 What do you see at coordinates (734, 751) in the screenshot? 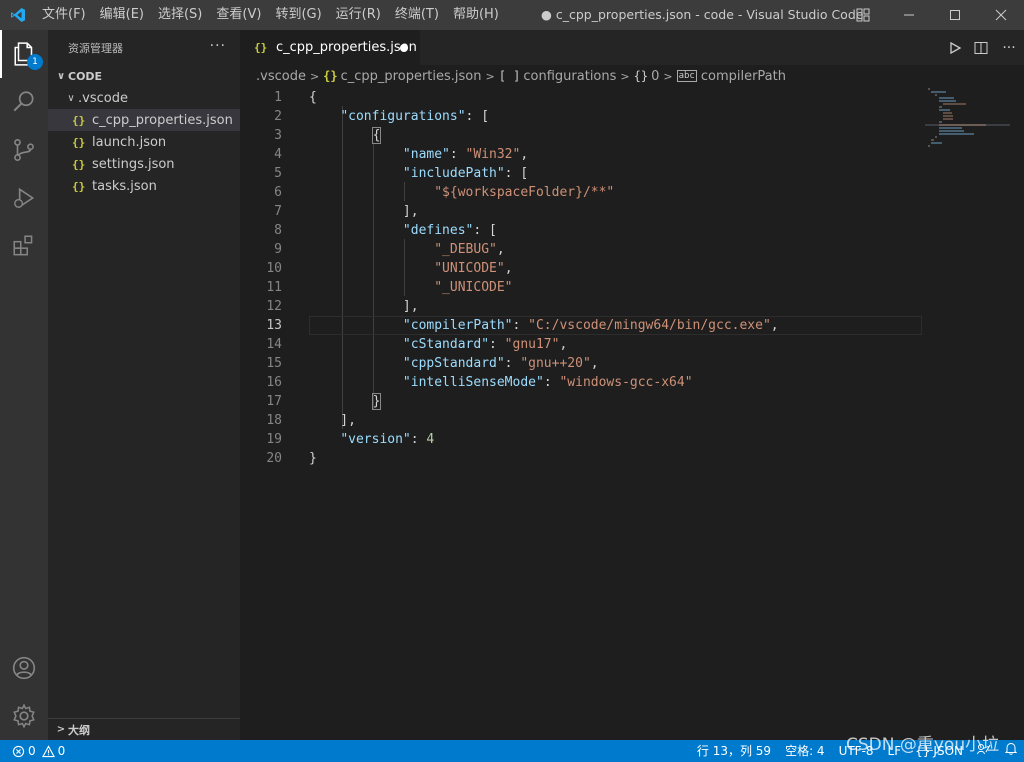
I see `cursor-position: 行 13，列 59` at bounding box center [734, 751].